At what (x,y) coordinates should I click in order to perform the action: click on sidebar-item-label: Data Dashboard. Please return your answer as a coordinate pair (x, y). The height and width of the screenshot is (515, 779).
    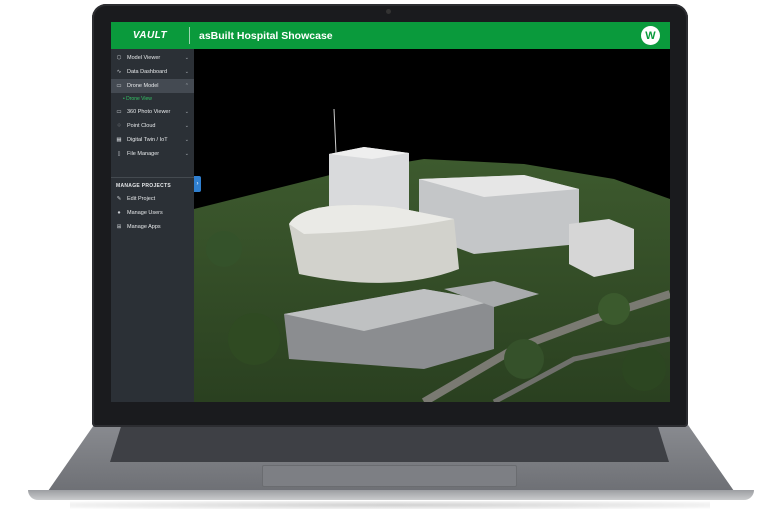
    Looking at the image, I should click on (147, 72).